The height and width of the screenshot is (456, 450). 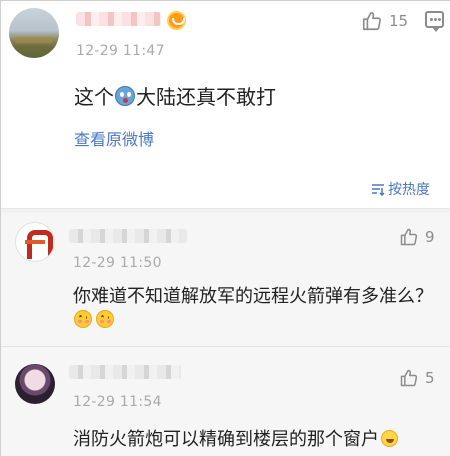 What do you see at coordinates (94, 319) in the screenshot?
I see `emoji-row` at bounding box center [94, 319].